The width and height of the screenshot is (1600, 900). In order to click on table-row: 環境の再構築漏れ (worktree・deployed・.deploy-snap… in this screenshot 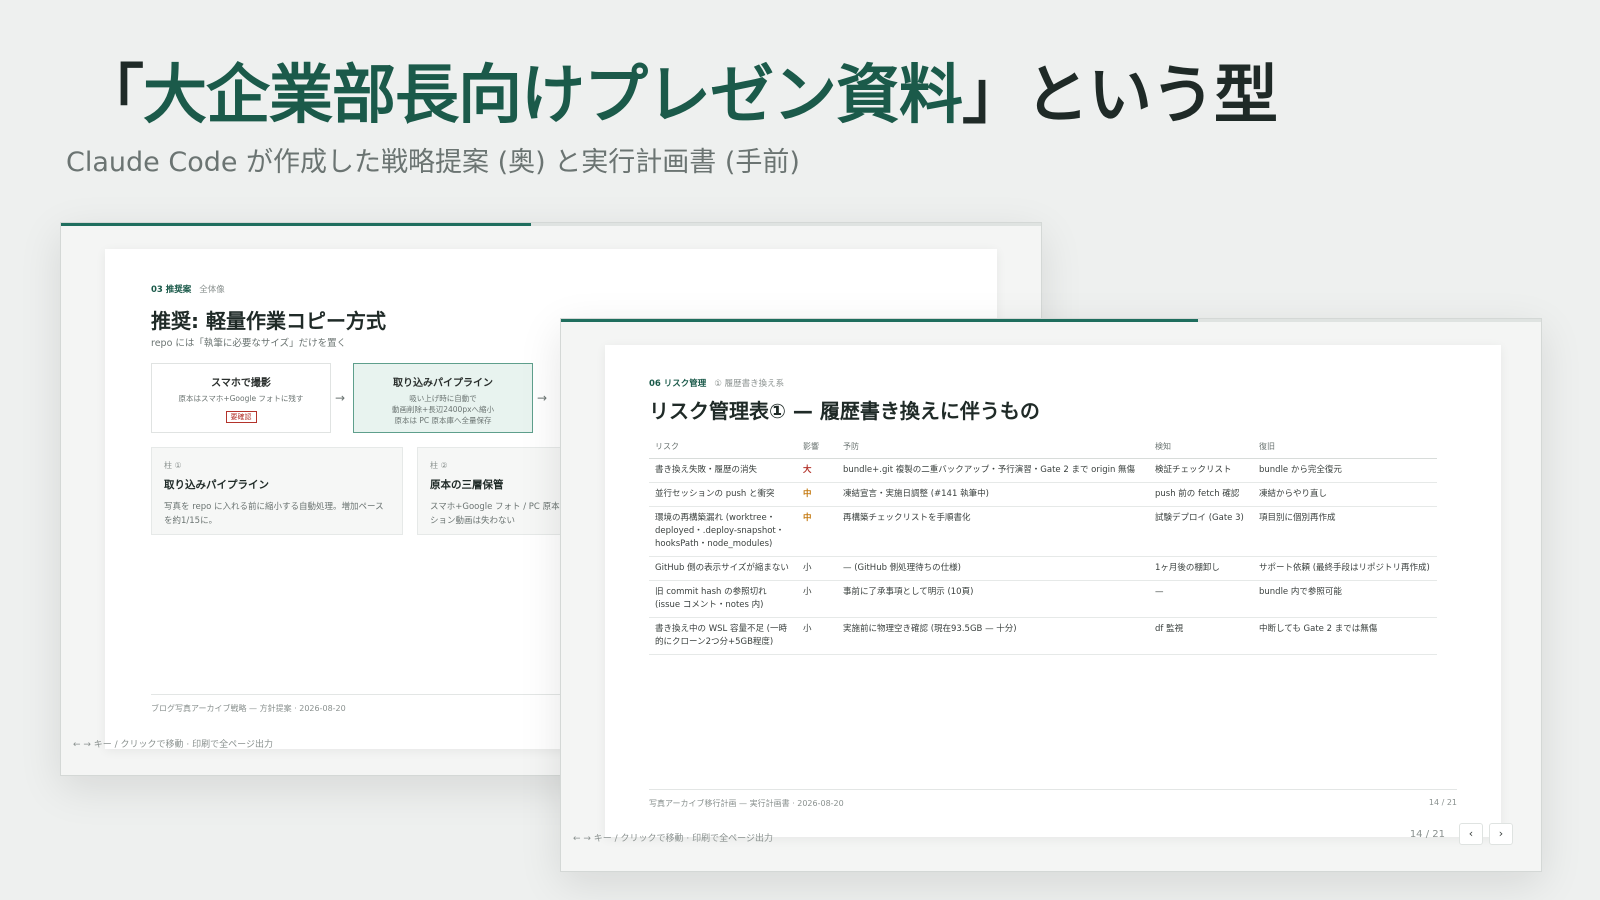, I will do `click(1043, 531)`.